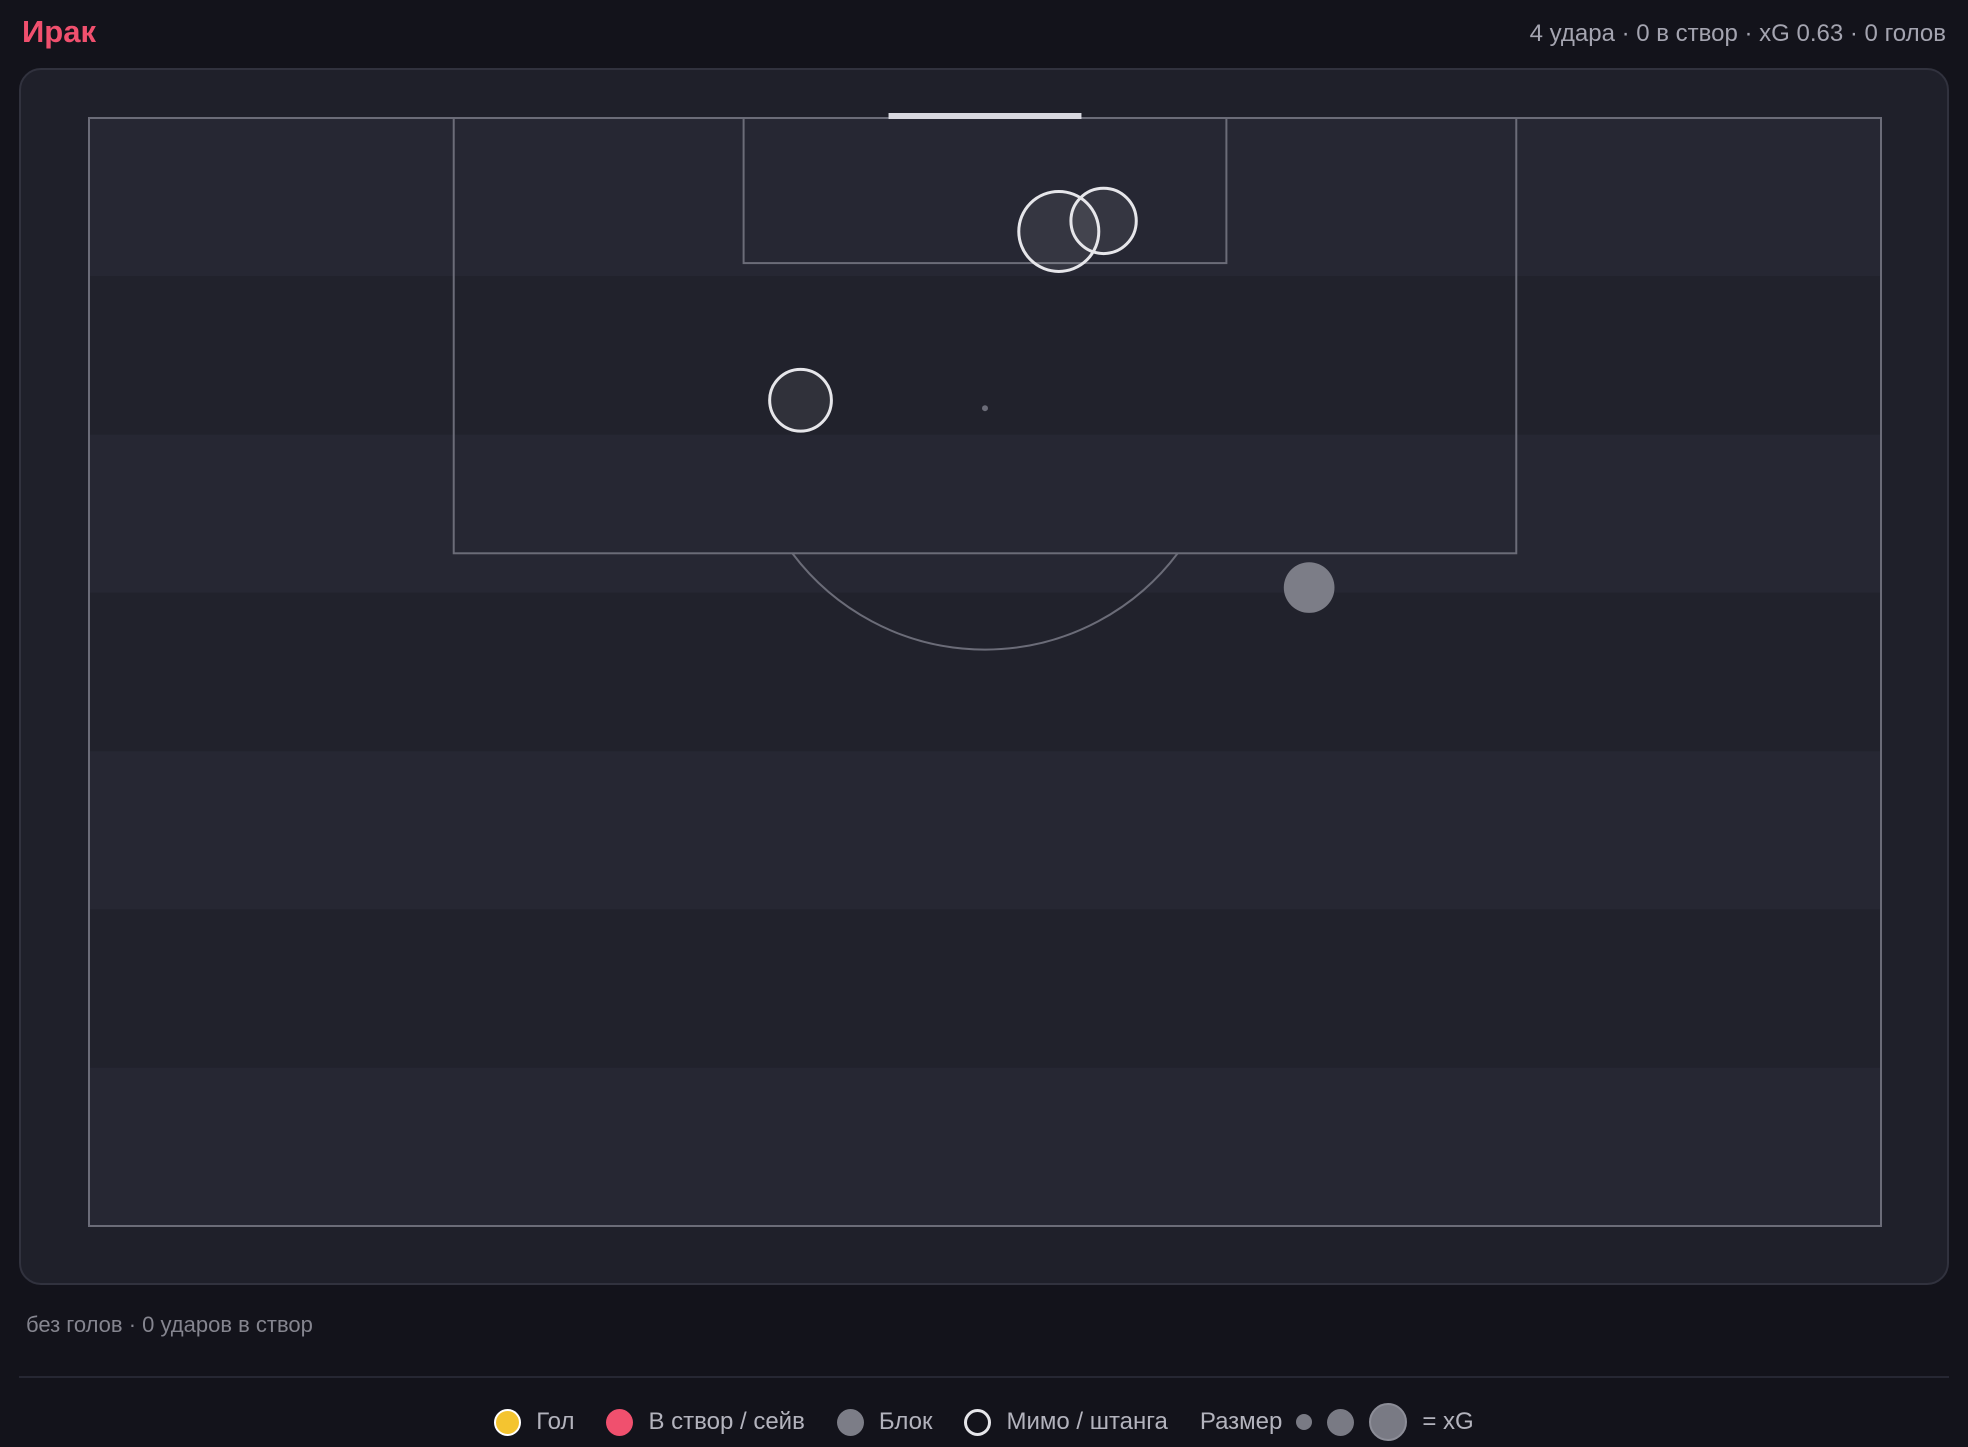  What do you see at coordinates (1341, 1422) in the screenshot?
I see `size-dot-medium` at bounding box center [1341, 1422].